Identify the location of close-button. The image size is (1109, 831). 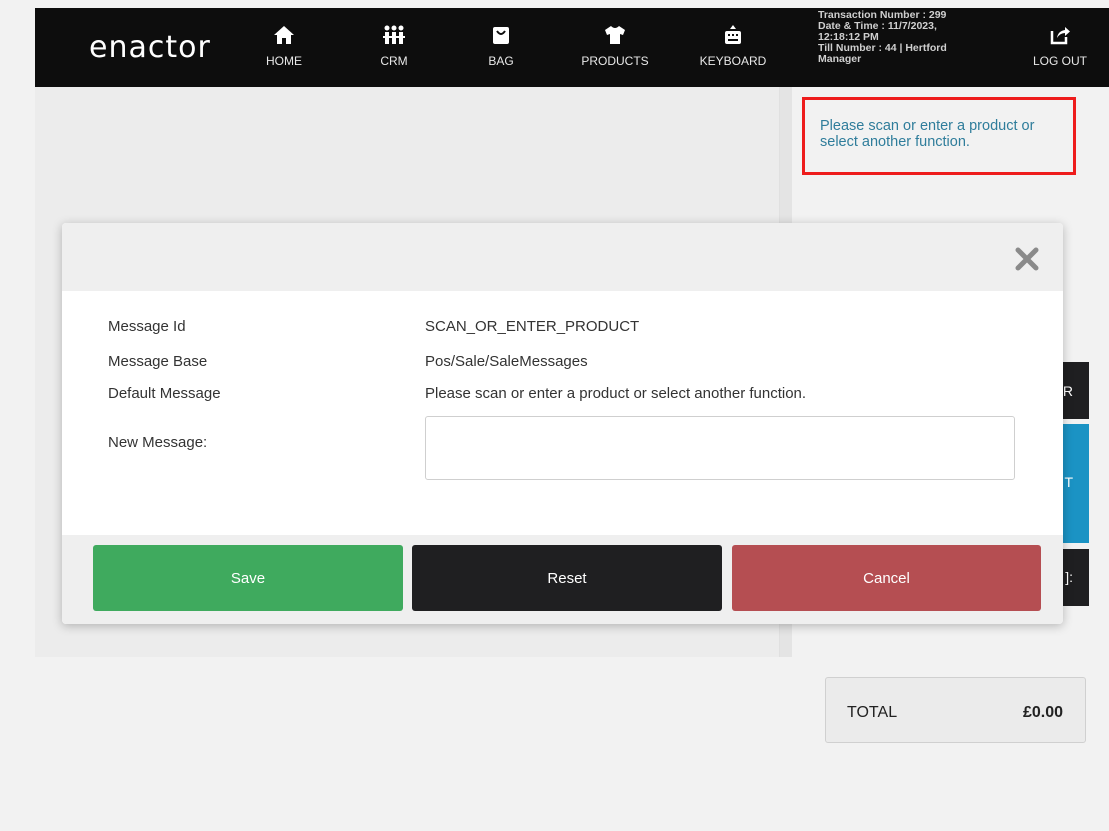
(1027, 259).